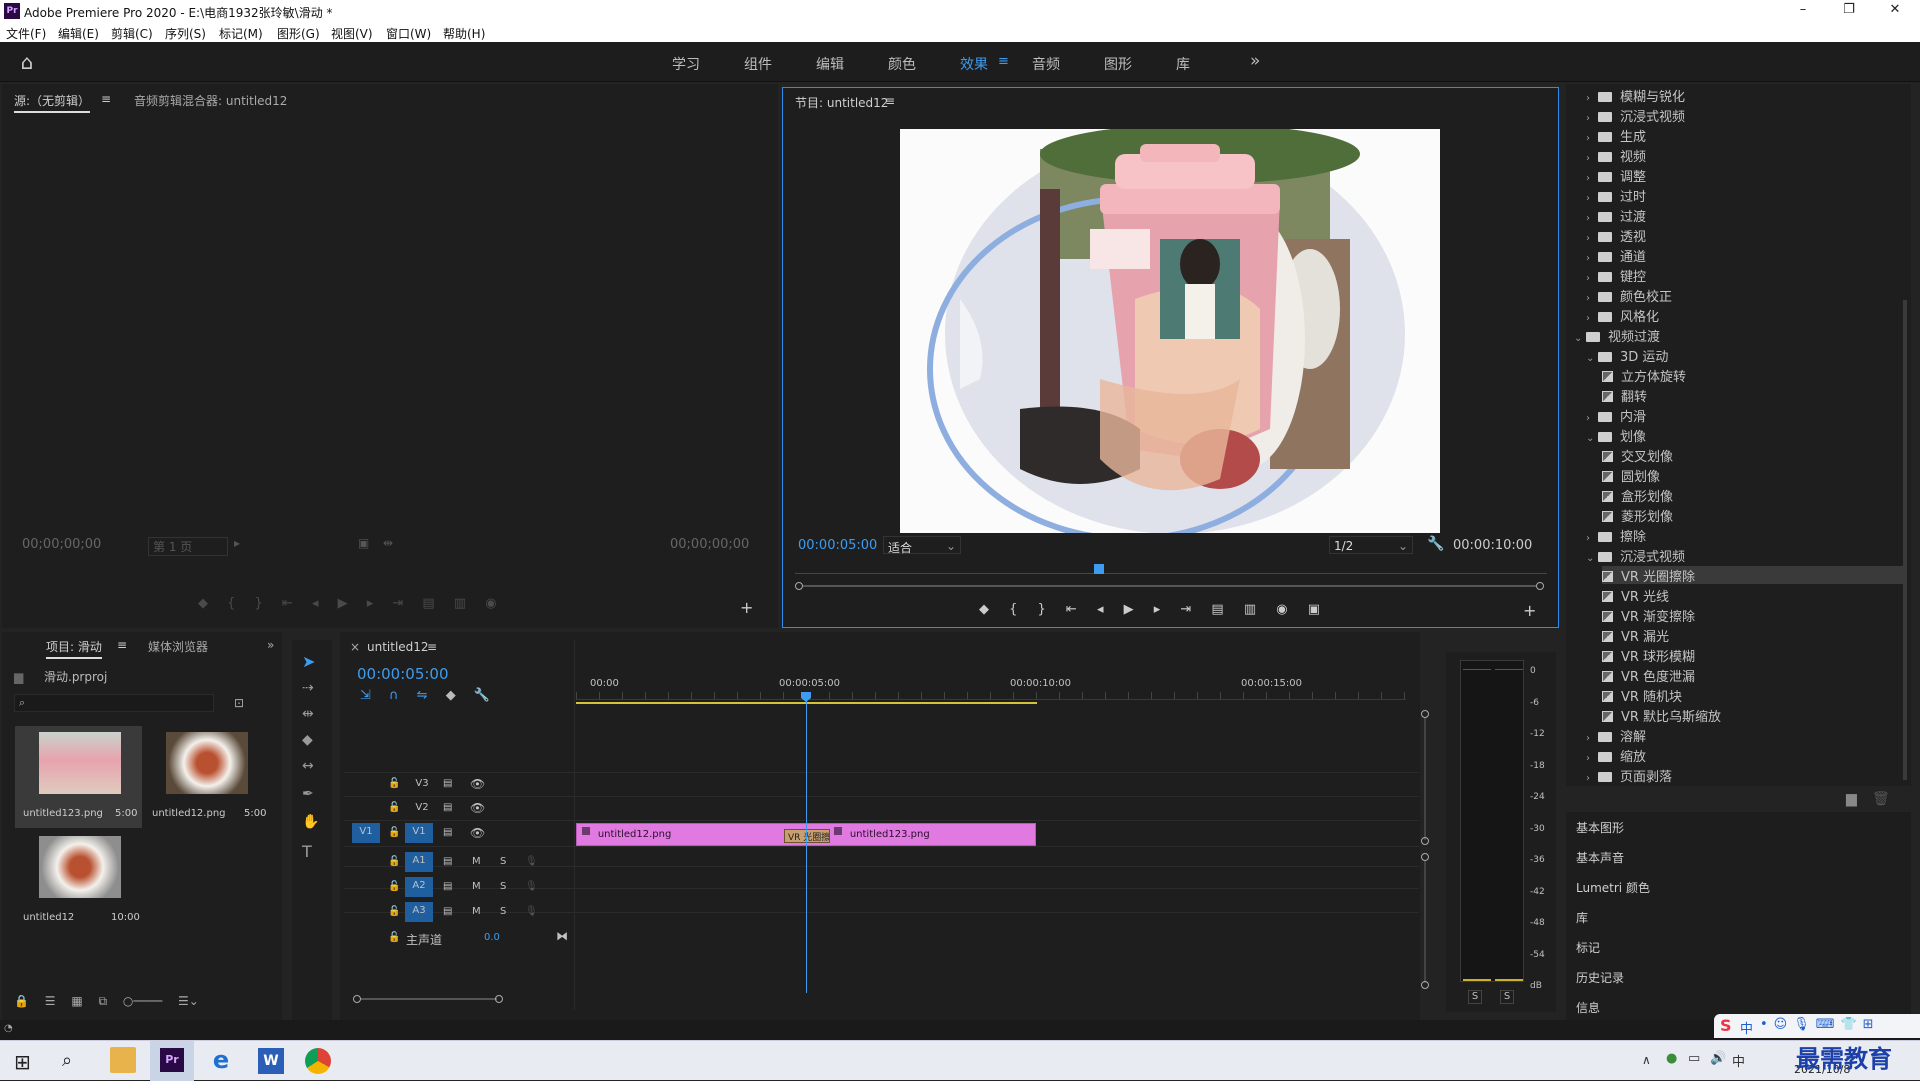  What do you see at coordinates (503, 911) in the screenshot?
I see `solo-button: S` at bounding box center [503, 911].